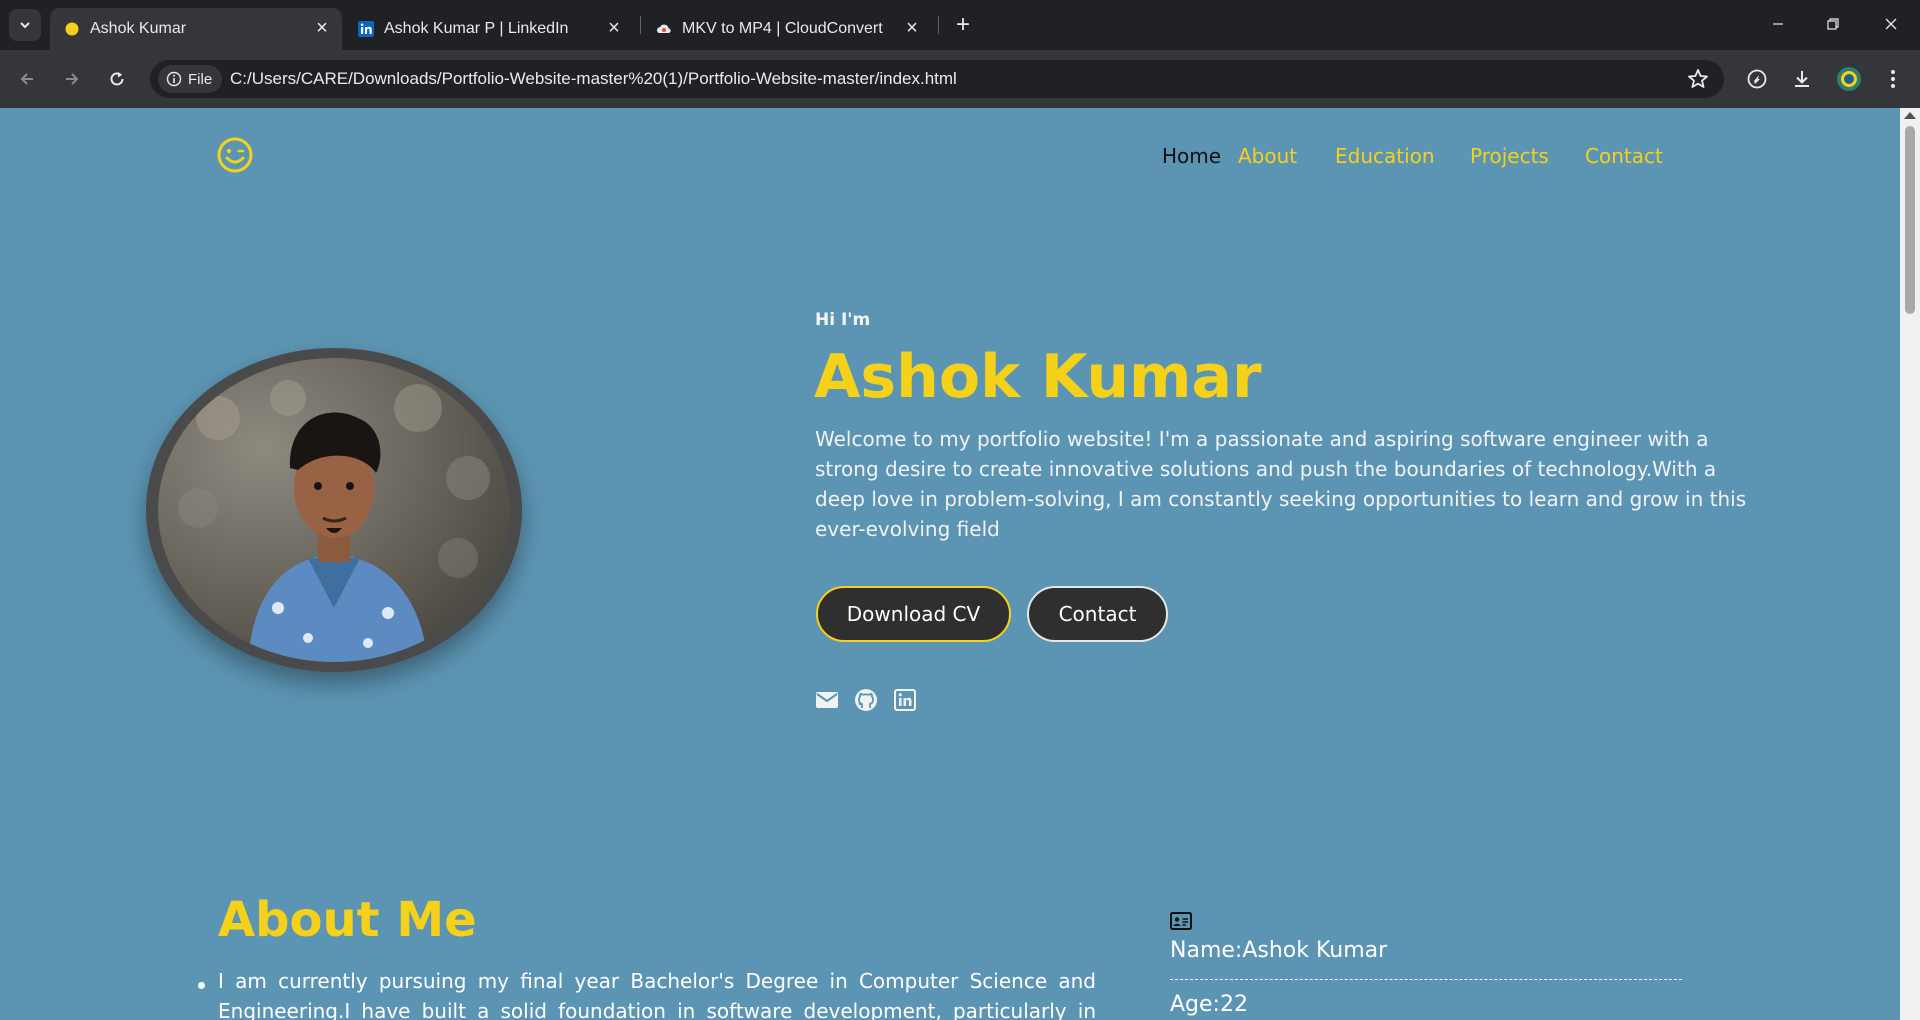 Image resolution: width=1920 pixels, height=1020 pixels. I want to click on cloudconvert-icon, so click(664, 28).